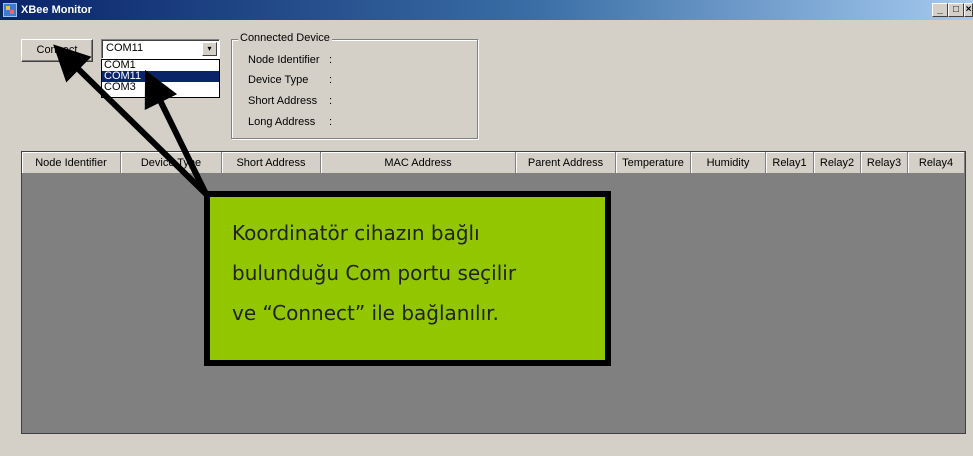 The height and width of the screenshot is (456, 973). What do you see at coordinates (940, 10) in the screenshot?
I see `minimize-button: _` at bounding box center [940, 10].